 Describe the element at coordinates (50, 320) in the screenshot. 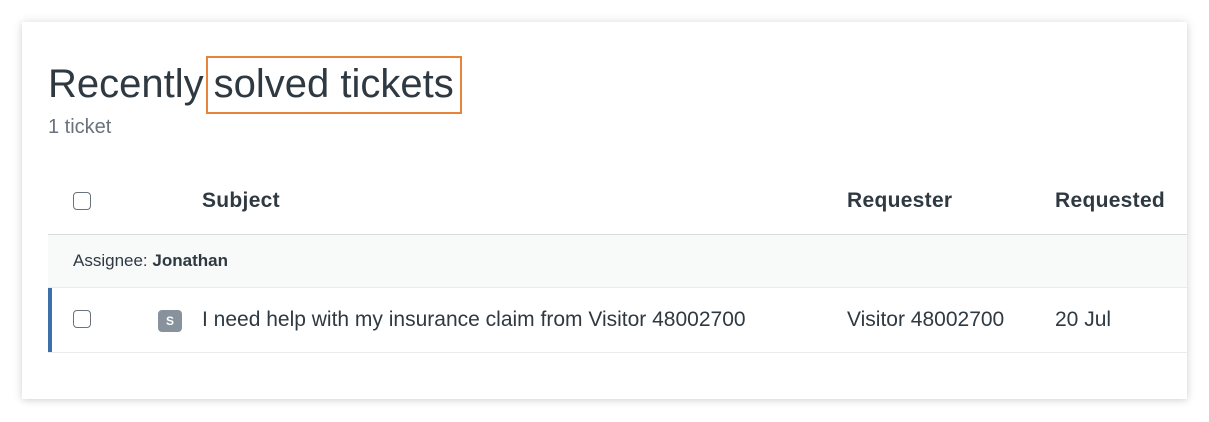

I see `row-accent-bar` at that location.